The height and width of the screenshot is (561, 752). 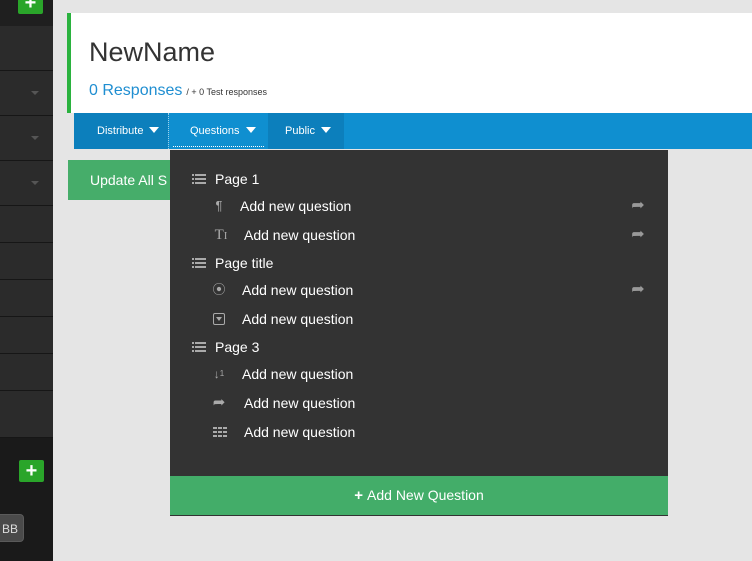 I want to click on tab-questions: Questions, so click(x=218, y=131).